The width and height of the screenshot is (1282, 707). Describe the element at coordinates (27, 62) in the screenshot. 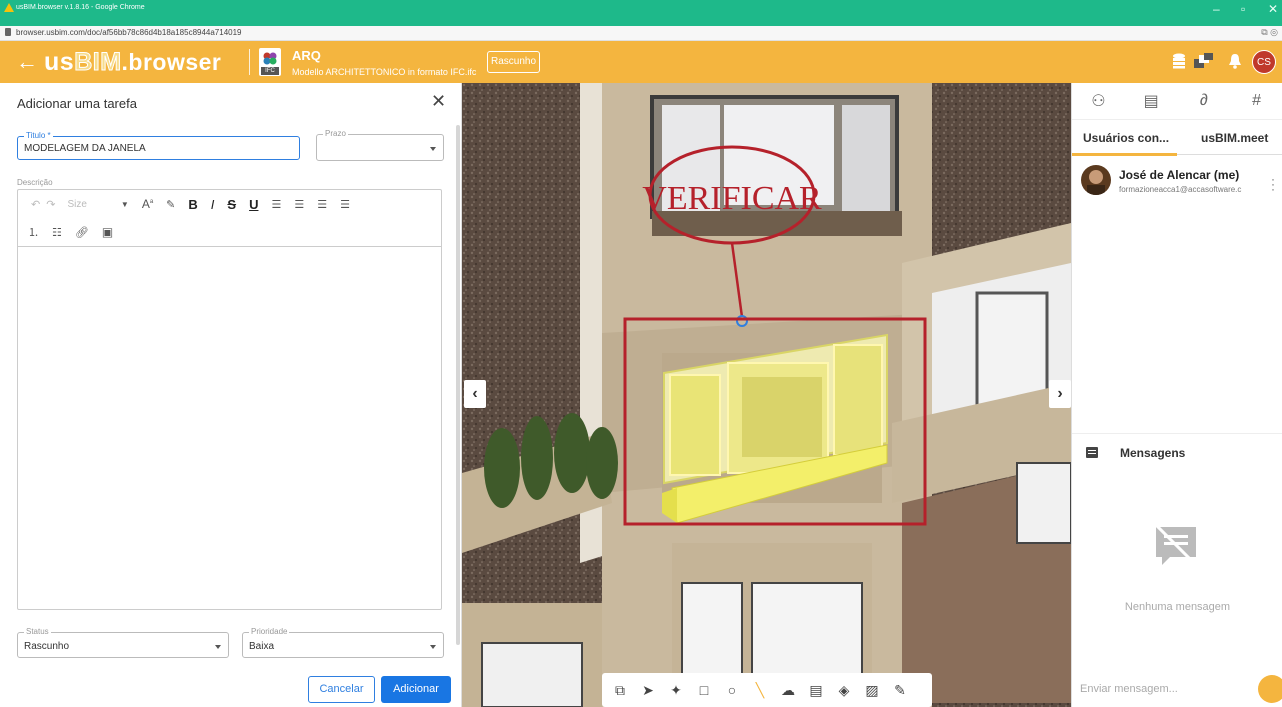

I see `back-arrow-icon: ←` at that location.